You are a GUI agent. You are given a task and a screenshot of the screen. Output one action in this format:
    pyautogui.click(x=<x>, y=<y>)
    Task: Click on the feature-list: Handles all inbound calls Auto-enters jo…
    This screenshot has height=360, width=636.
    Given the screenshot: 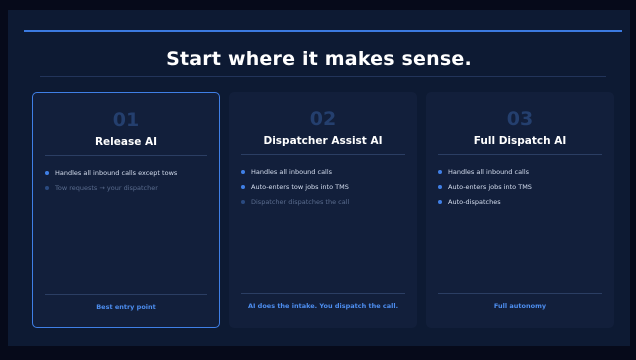 What is the action you would take?
    pyautogui.click(x=522, y=188)
    